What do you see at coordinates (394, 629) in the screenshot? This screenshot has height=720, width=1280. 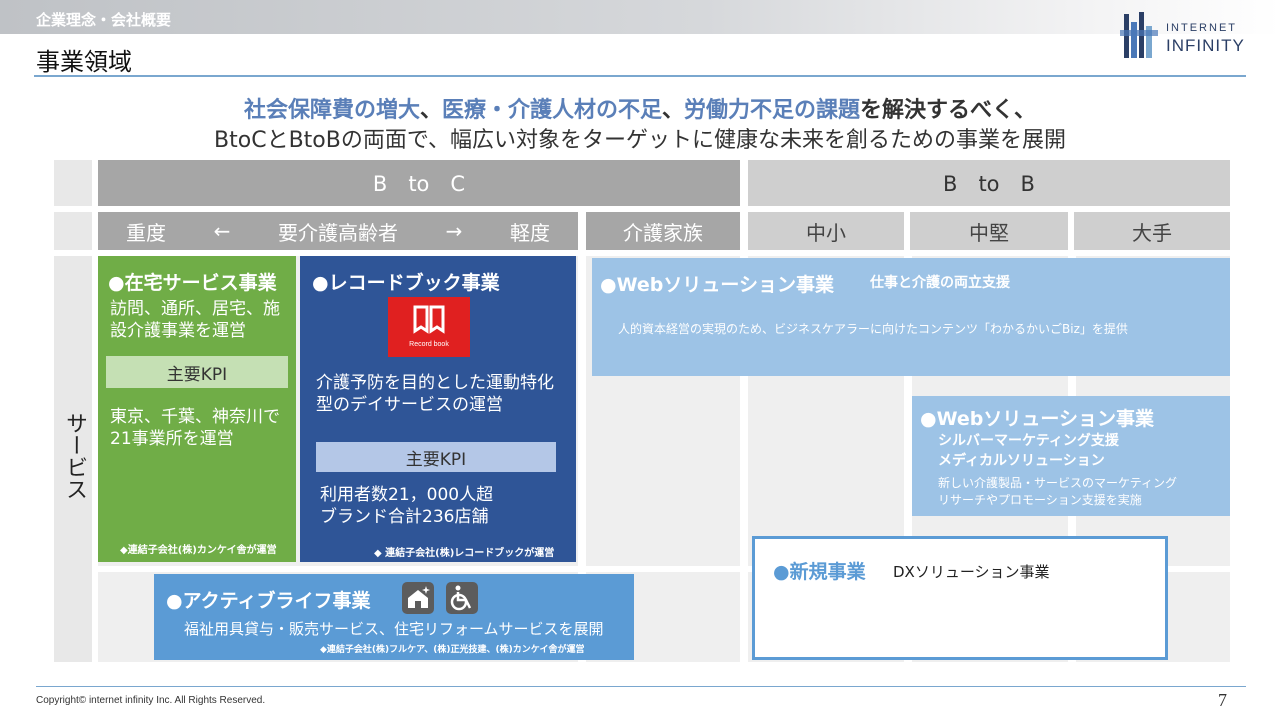 I see `active-life-desc: 福祉用具貸与・販売サービス、住宅リフォームサービスを展開` at bounding box center [394, 629].